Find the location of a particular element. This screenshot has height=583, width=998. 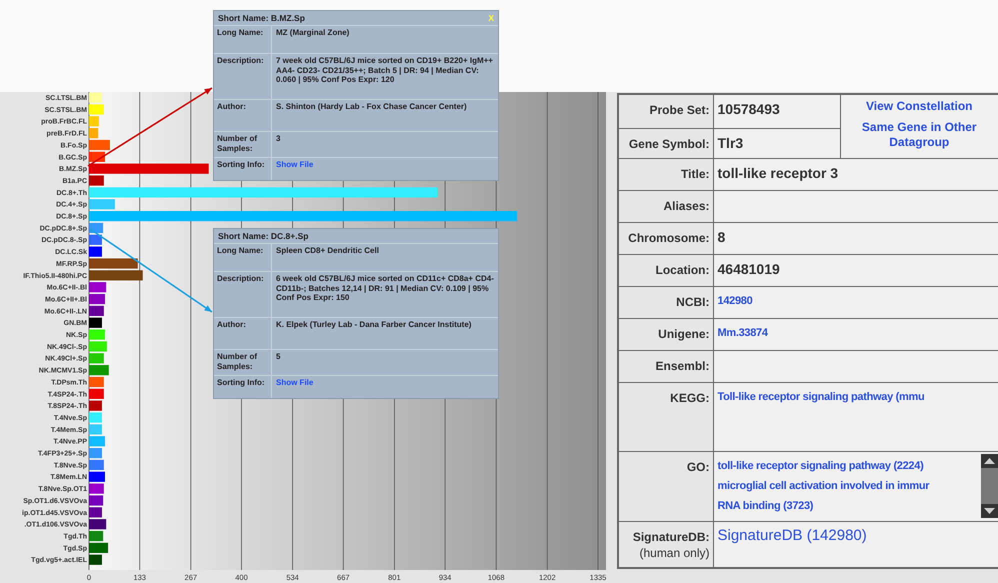

value-link: microglial cell activation involved in immur is located at coordinates (824, 486).